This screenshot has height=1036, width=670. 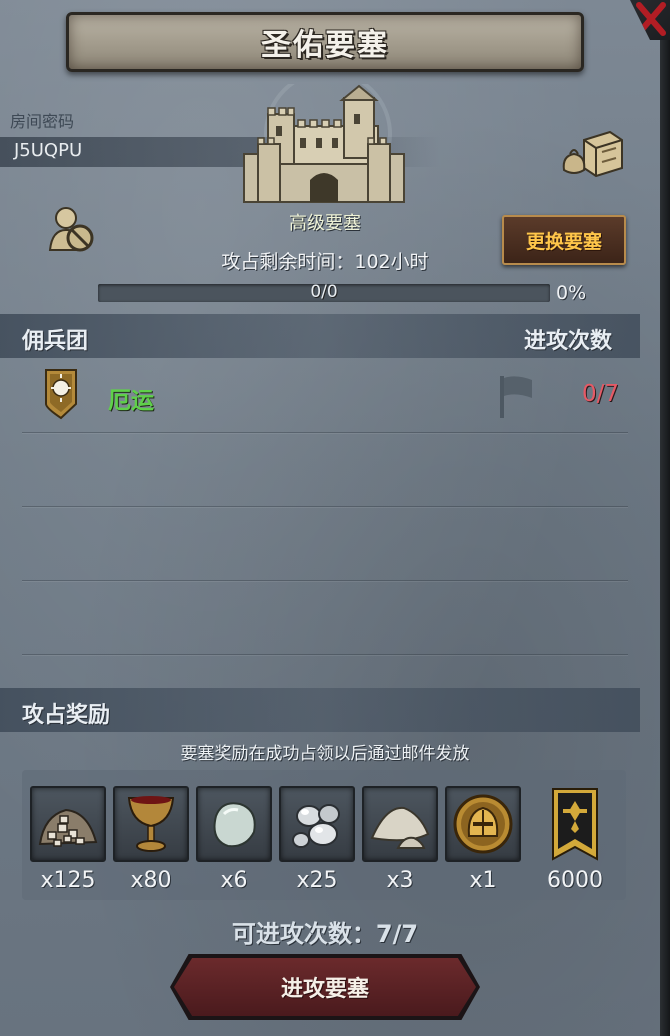 I want to click on attack-fortress-button: 进攻要塞, so click(x=325, y=987).